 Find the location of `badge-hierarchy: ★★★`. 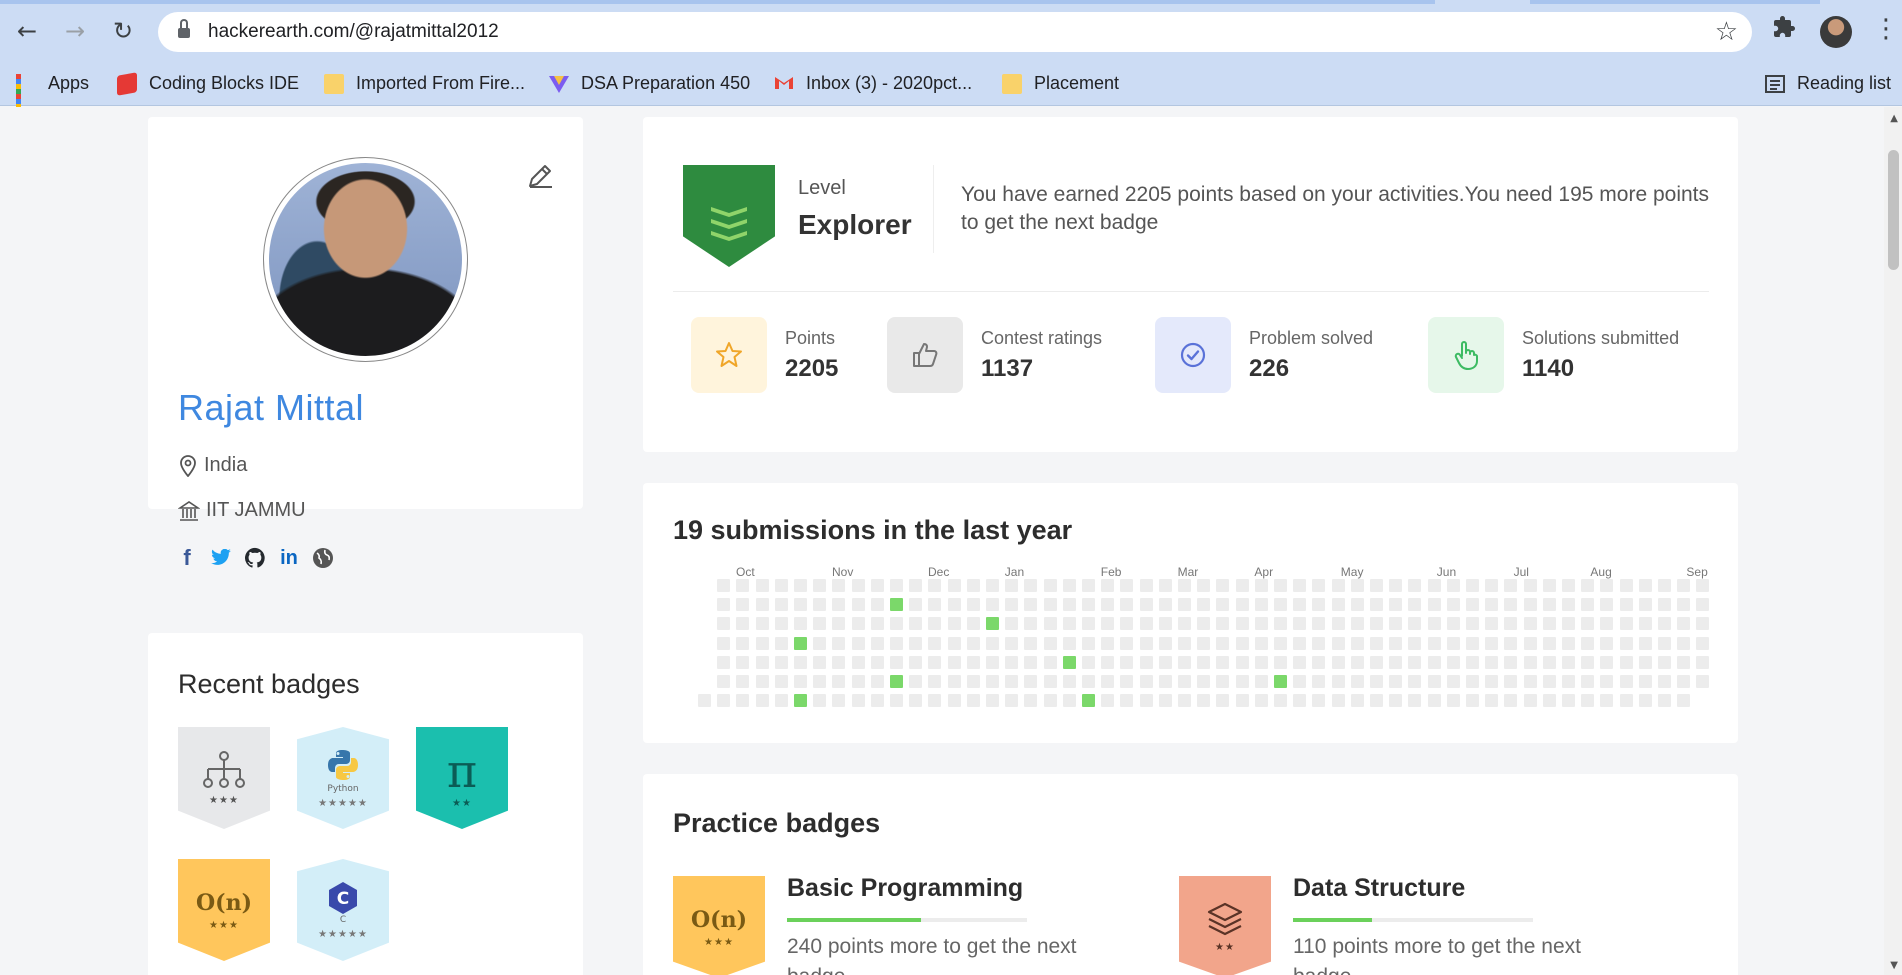

badge-hierarchy: ★★★ is located at coordinates (224, 778).